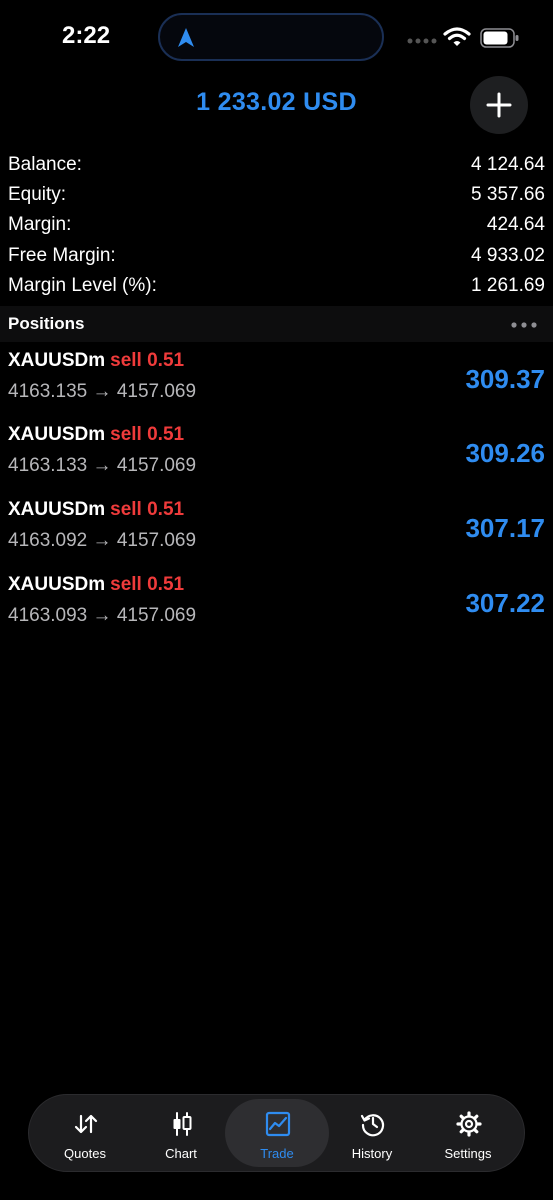 The width and height of the screenshot is (553, 1200). What do you see at coordinates (276, 286) in the screenshot?
I see `summary-row-margin-level: Margin Level (%): 1 261.69` at bounding box center [276, 286].